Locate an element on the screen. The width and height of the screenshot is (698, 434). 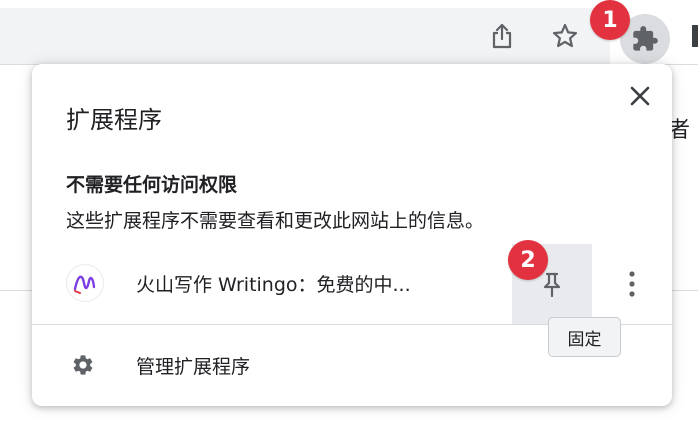
close-icon is located at coordinates (640, 96).